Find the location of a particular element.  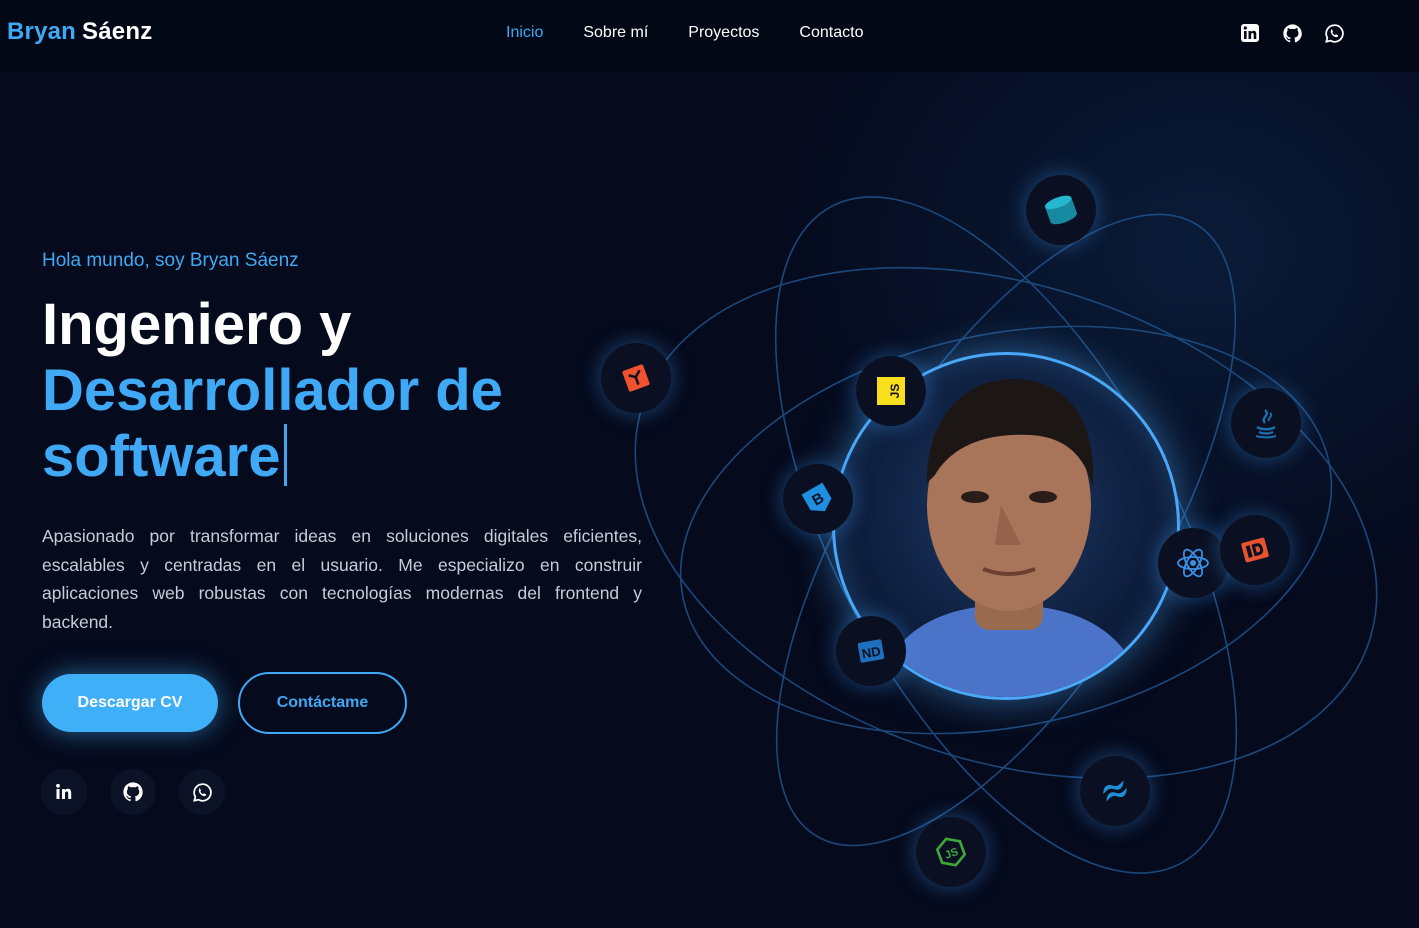

laravel-icon is located at coordinates (636, 378).